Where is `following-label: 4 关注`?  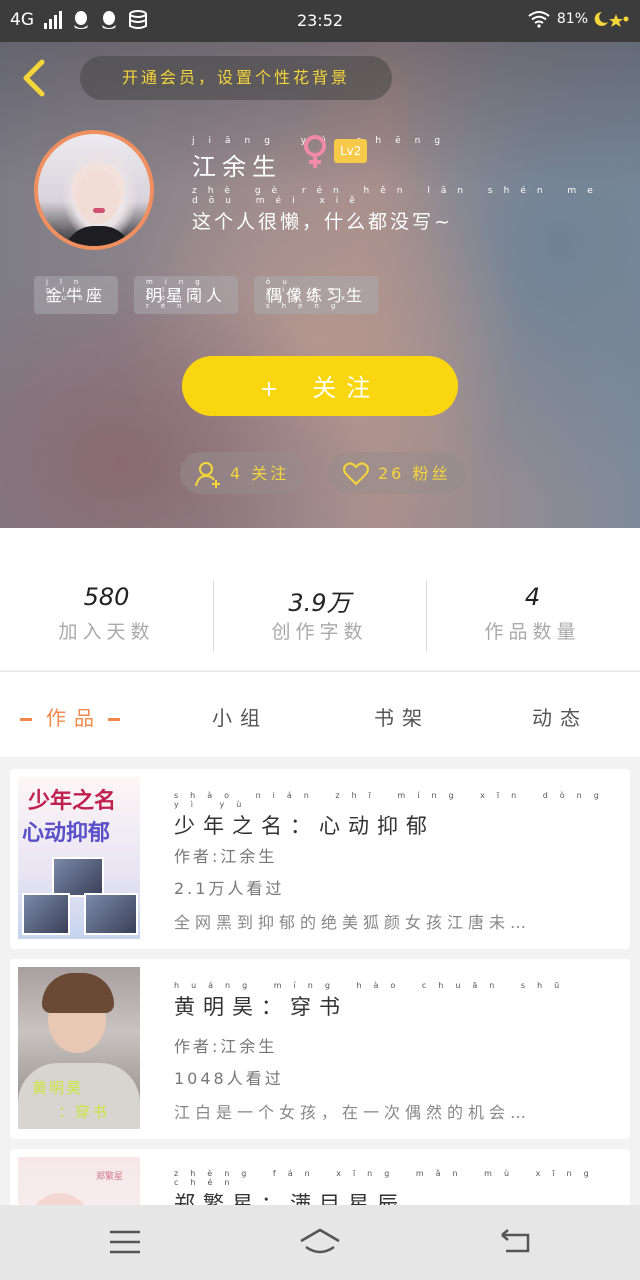 following-label: 4 关注 is located at coordinates (260, 473).